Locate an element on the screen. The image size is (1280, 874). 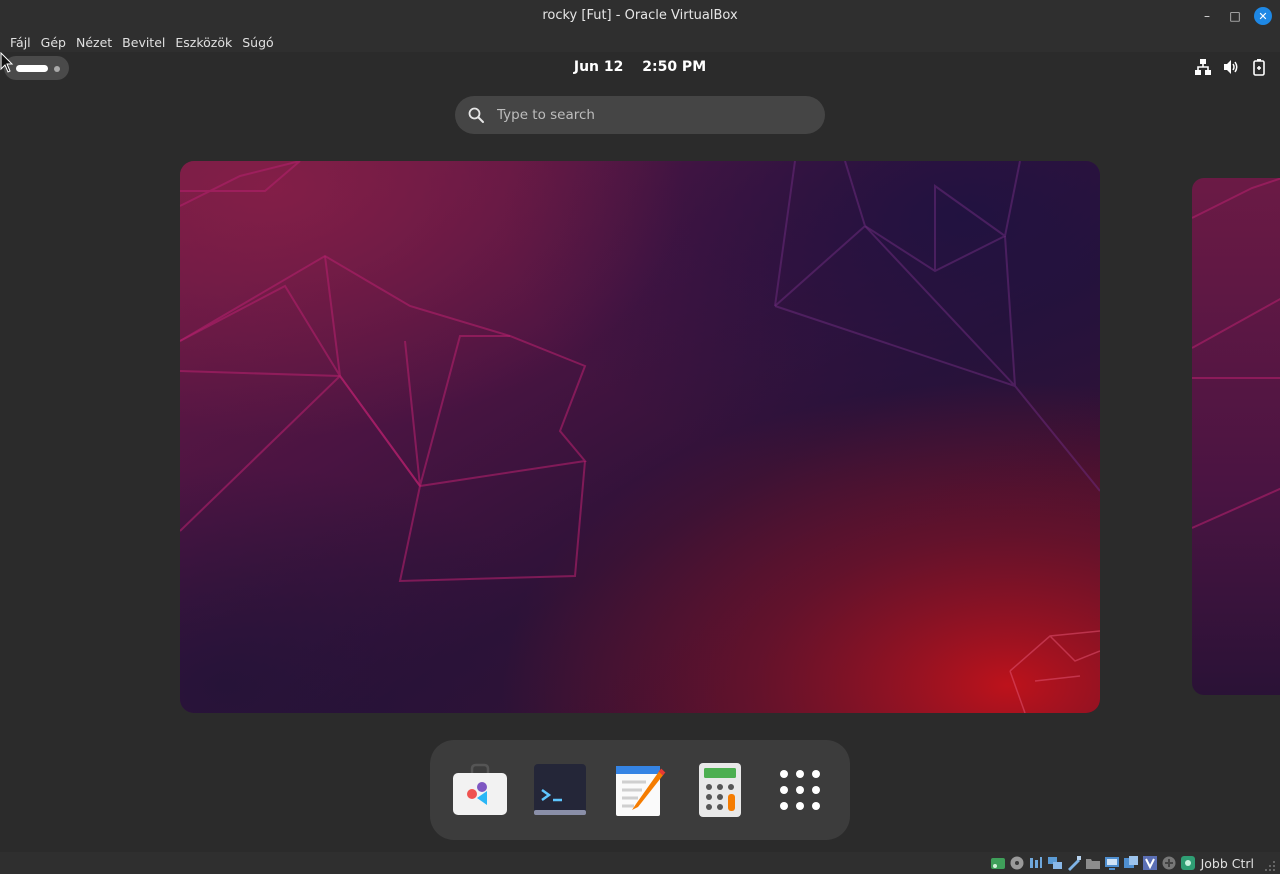
dock-item-terminal is located at coordinates (560, 790).